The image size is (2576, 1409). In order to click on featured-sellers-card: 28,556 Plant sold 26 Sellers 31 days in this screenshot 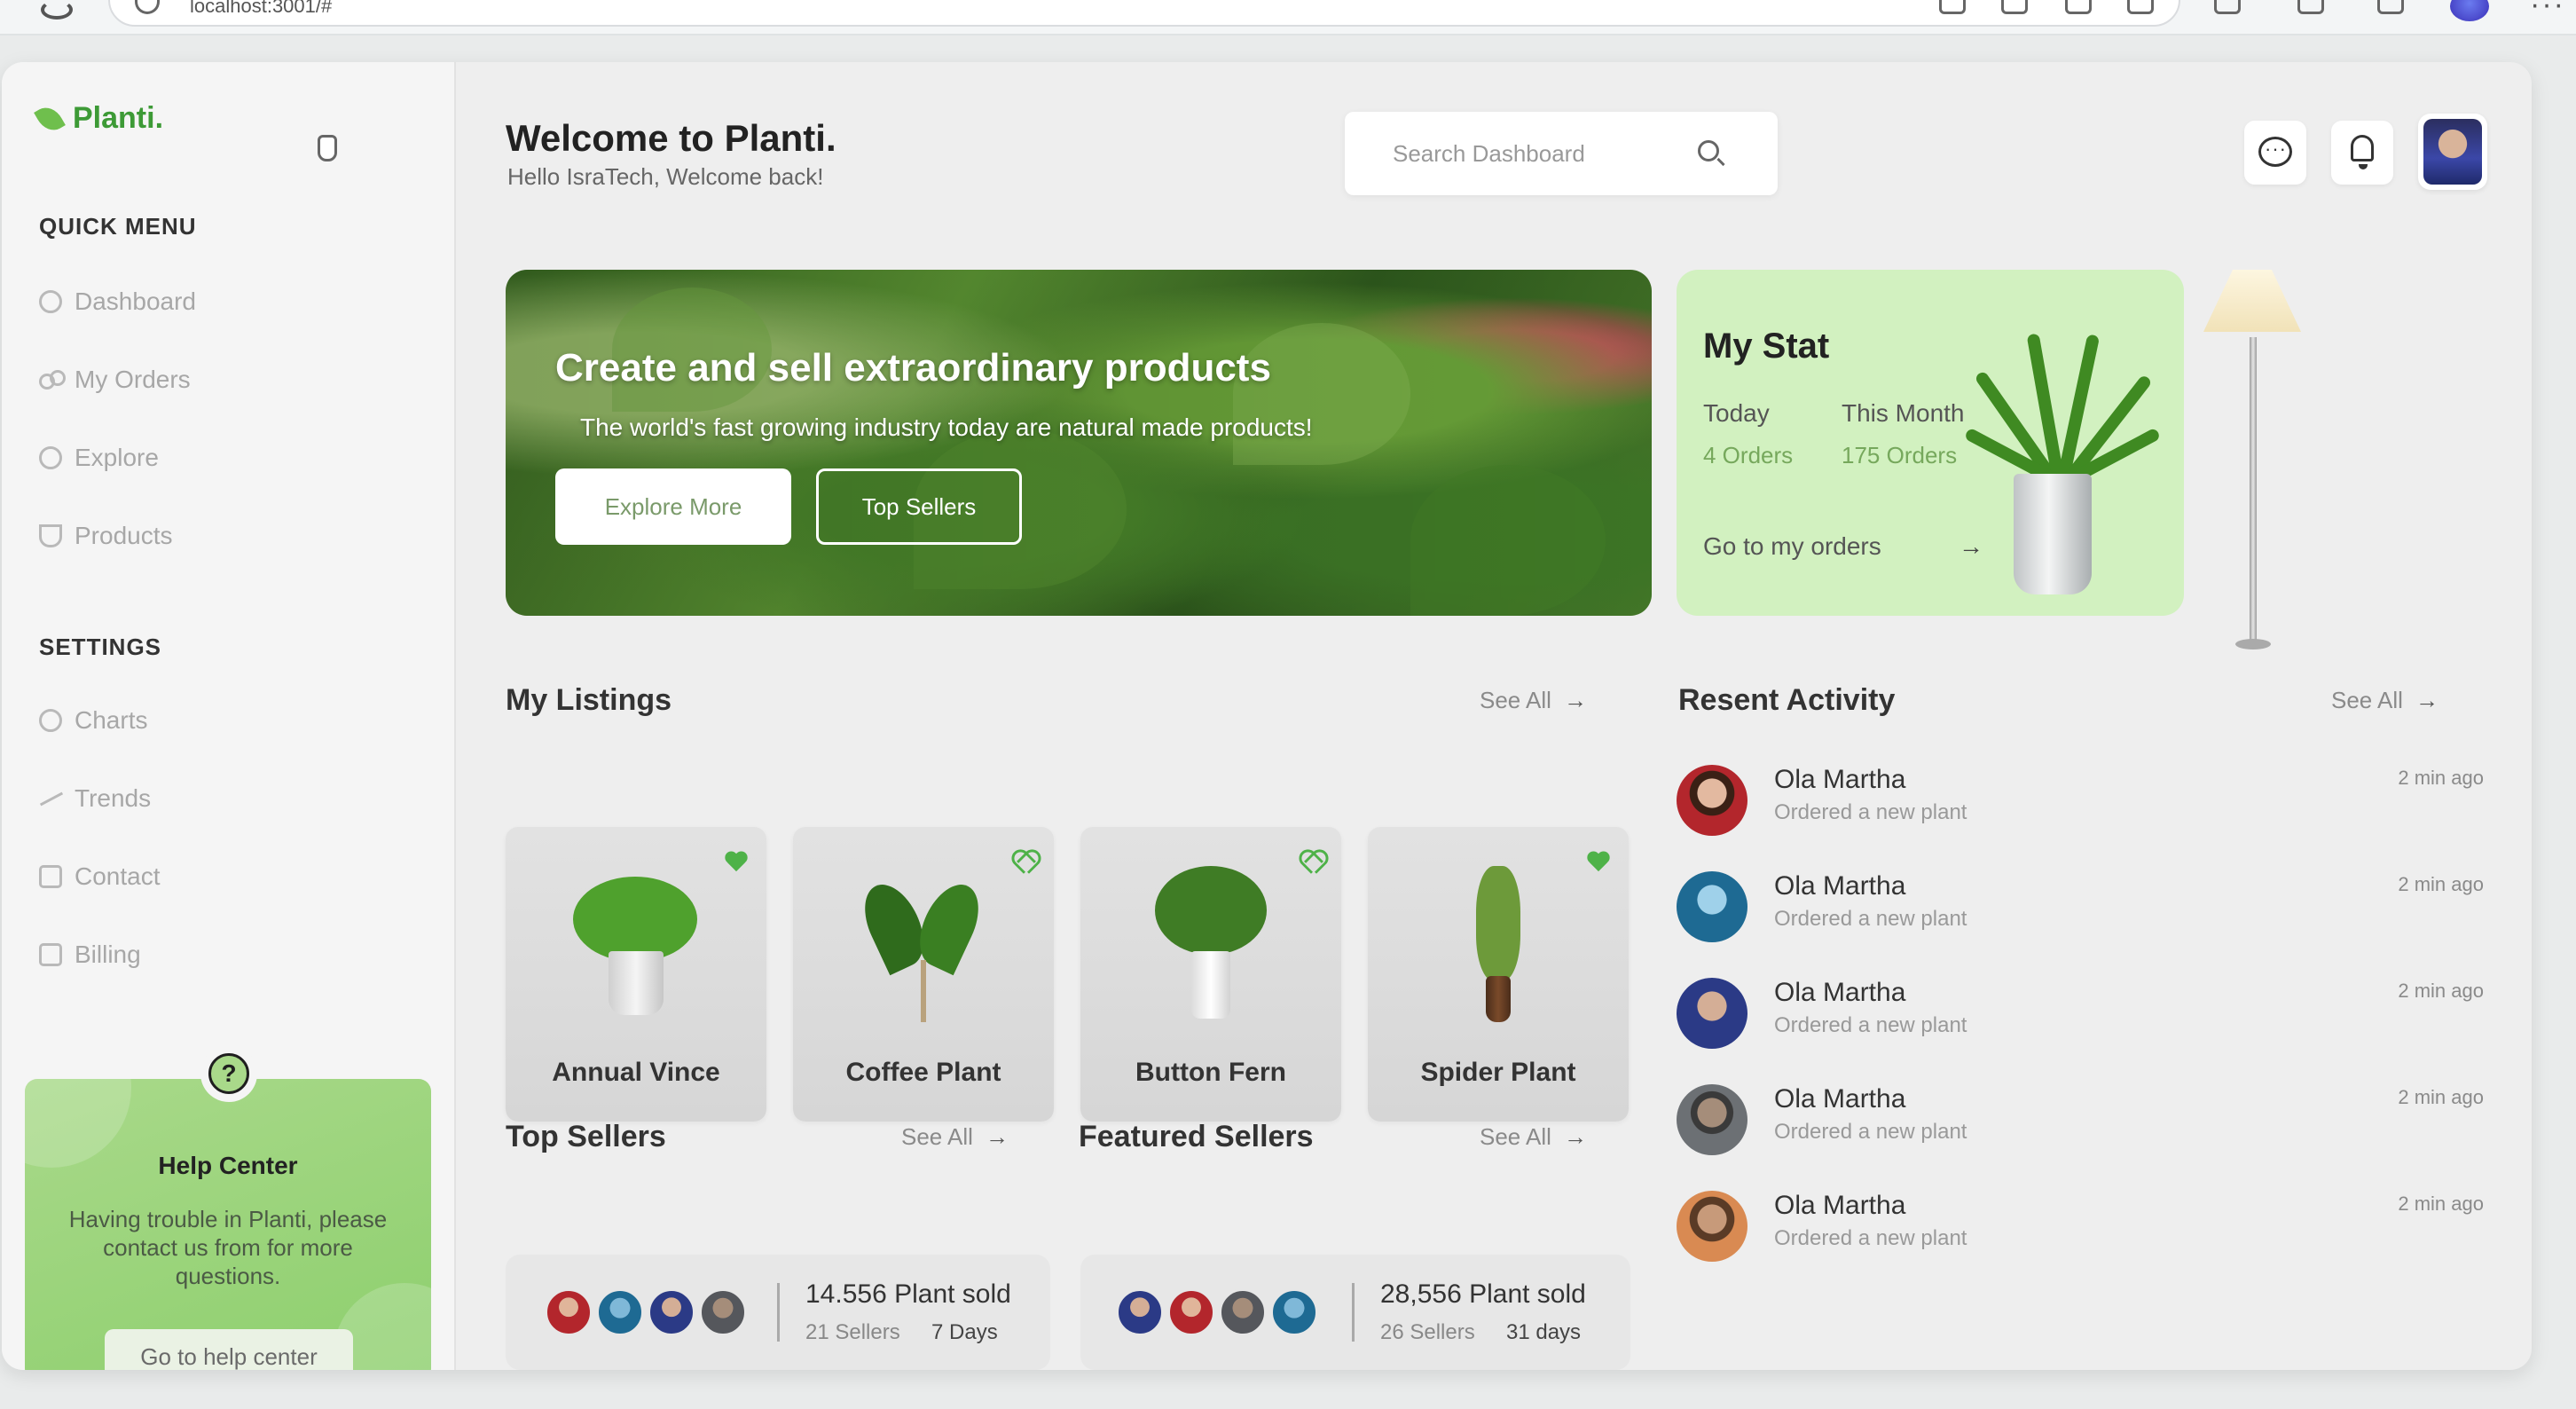, I will do `click(1355, 1312)`.